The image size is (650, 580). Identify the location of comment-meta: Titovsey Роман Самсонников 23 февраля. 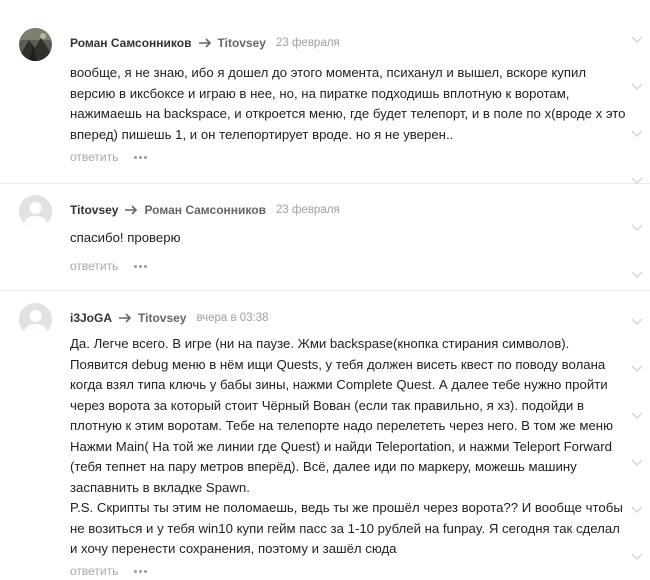
(205, 210).